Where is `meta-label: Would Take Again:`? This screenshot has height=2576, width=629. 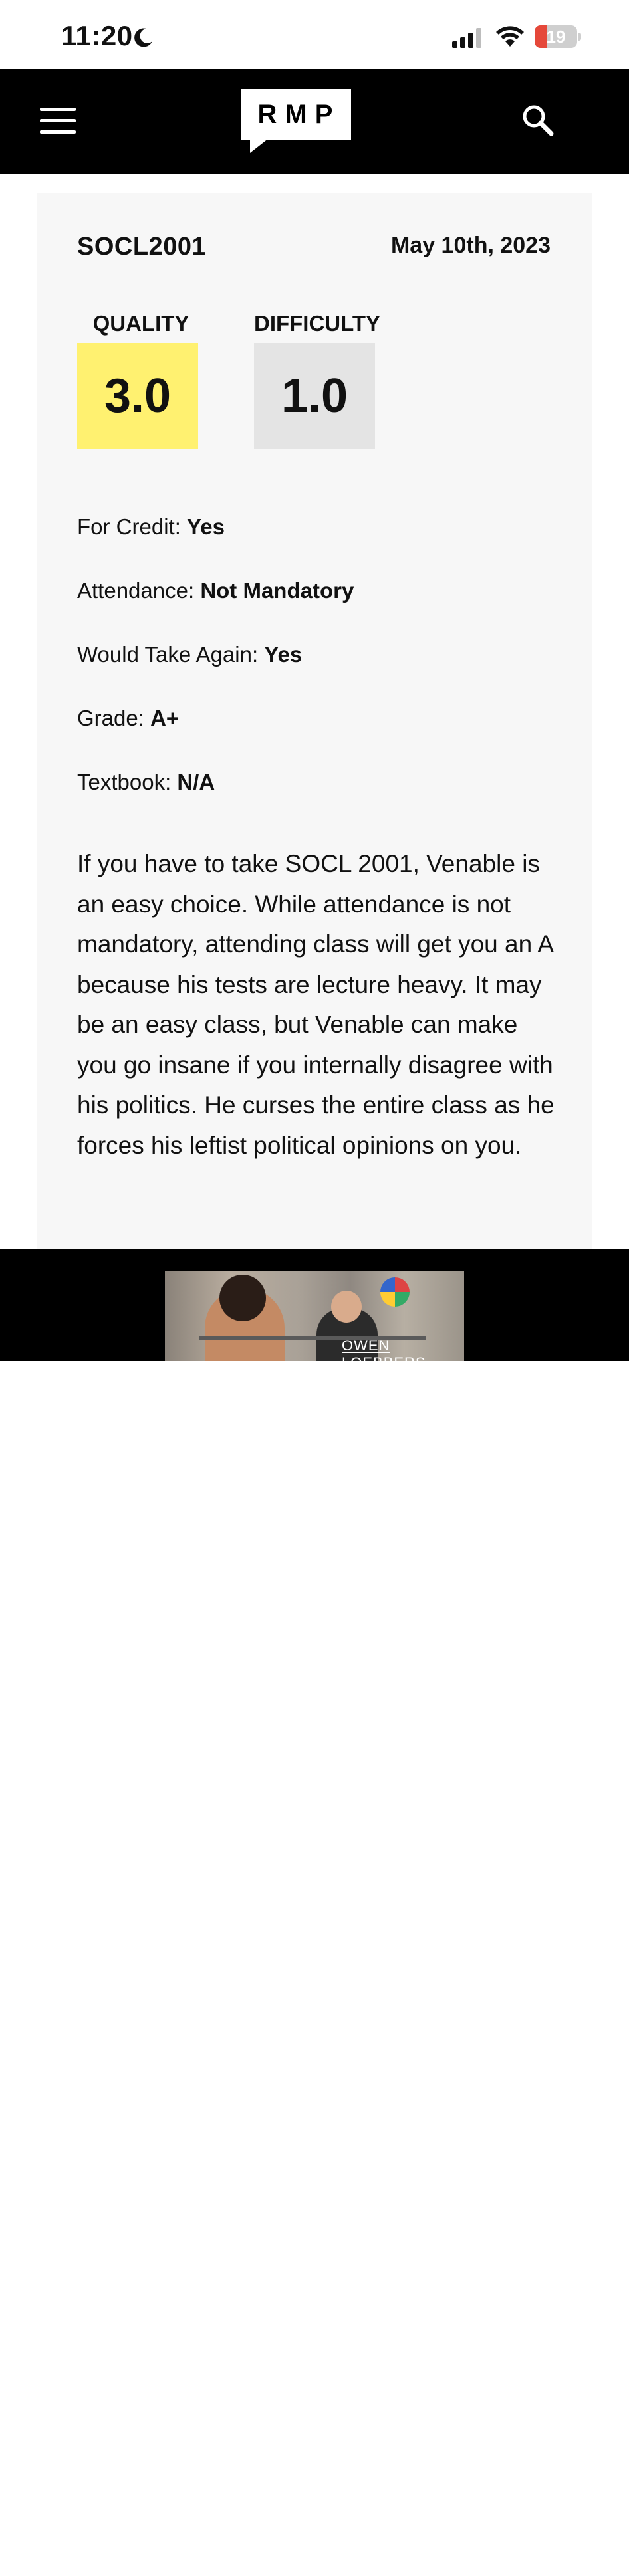 meta-label: Would Take Again: is located at coordinates (171, 654).